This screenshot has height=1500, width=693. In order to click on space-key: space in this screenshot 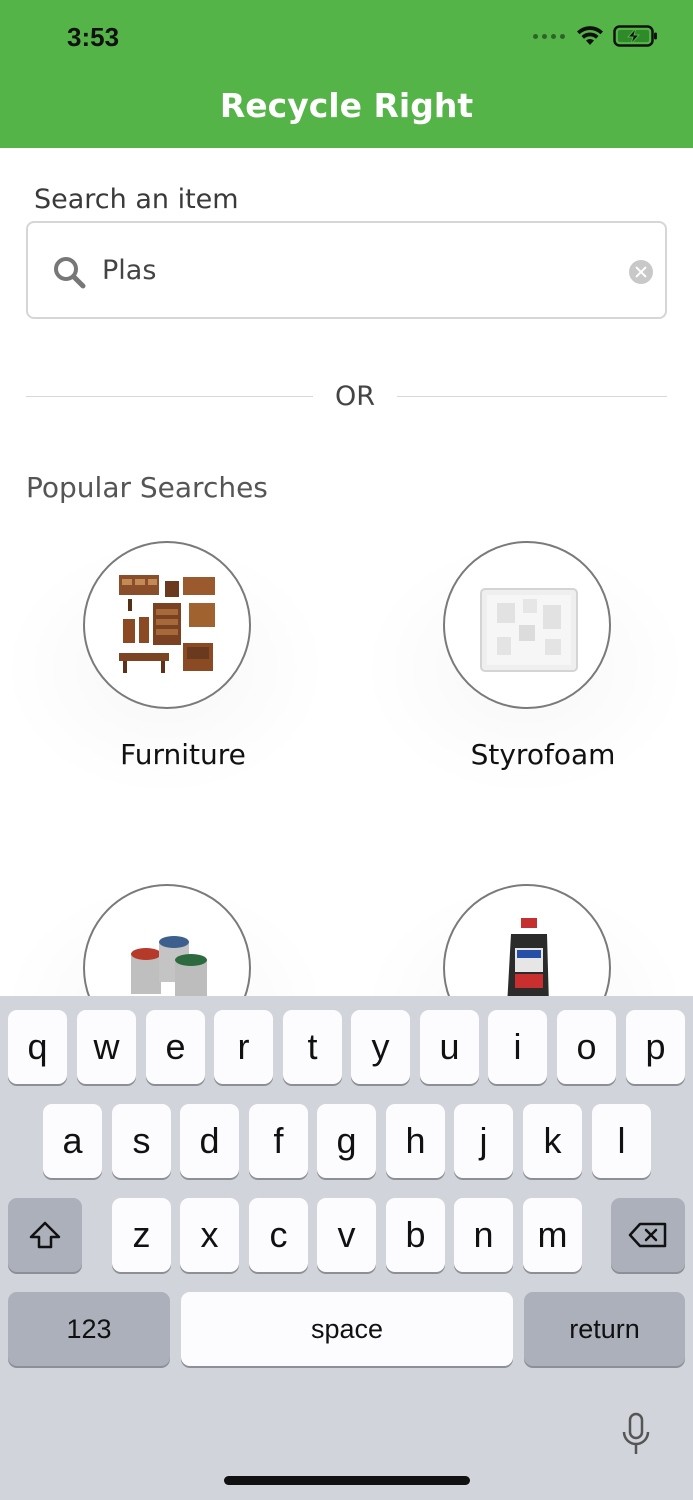, I will do `click(347, 1329)`.